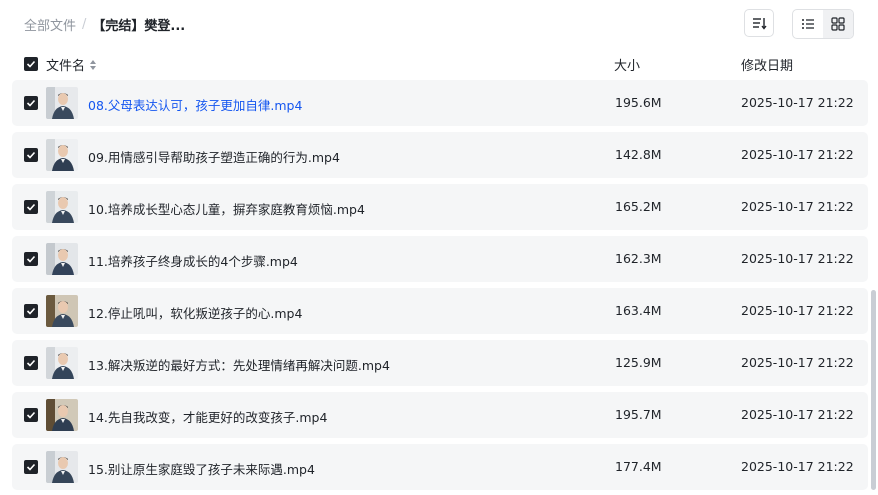  Describe the element at coordinates (638, 414) in the screenshot. I see `file-size: 195.7M` at that location.